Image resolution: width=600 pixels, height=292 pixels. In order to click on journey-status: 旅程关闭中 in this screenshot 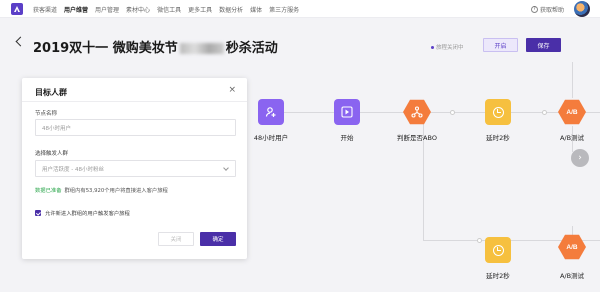, I will do `click(447, 47)`.